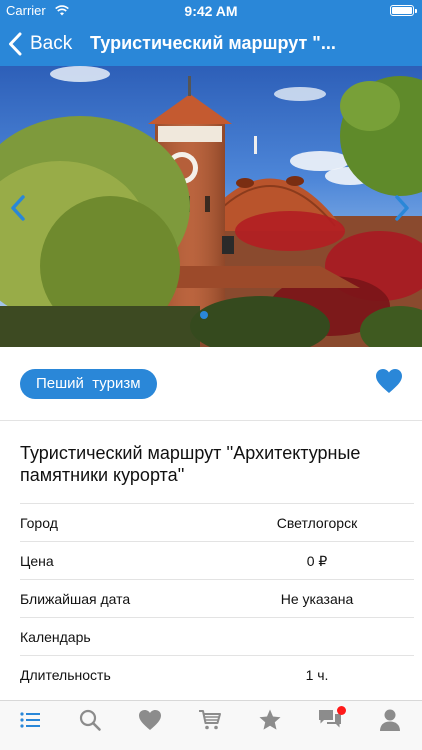  Describe the element at coordinates (65, 675) in the screenshot. I see `info-label: Длительность` at that location.